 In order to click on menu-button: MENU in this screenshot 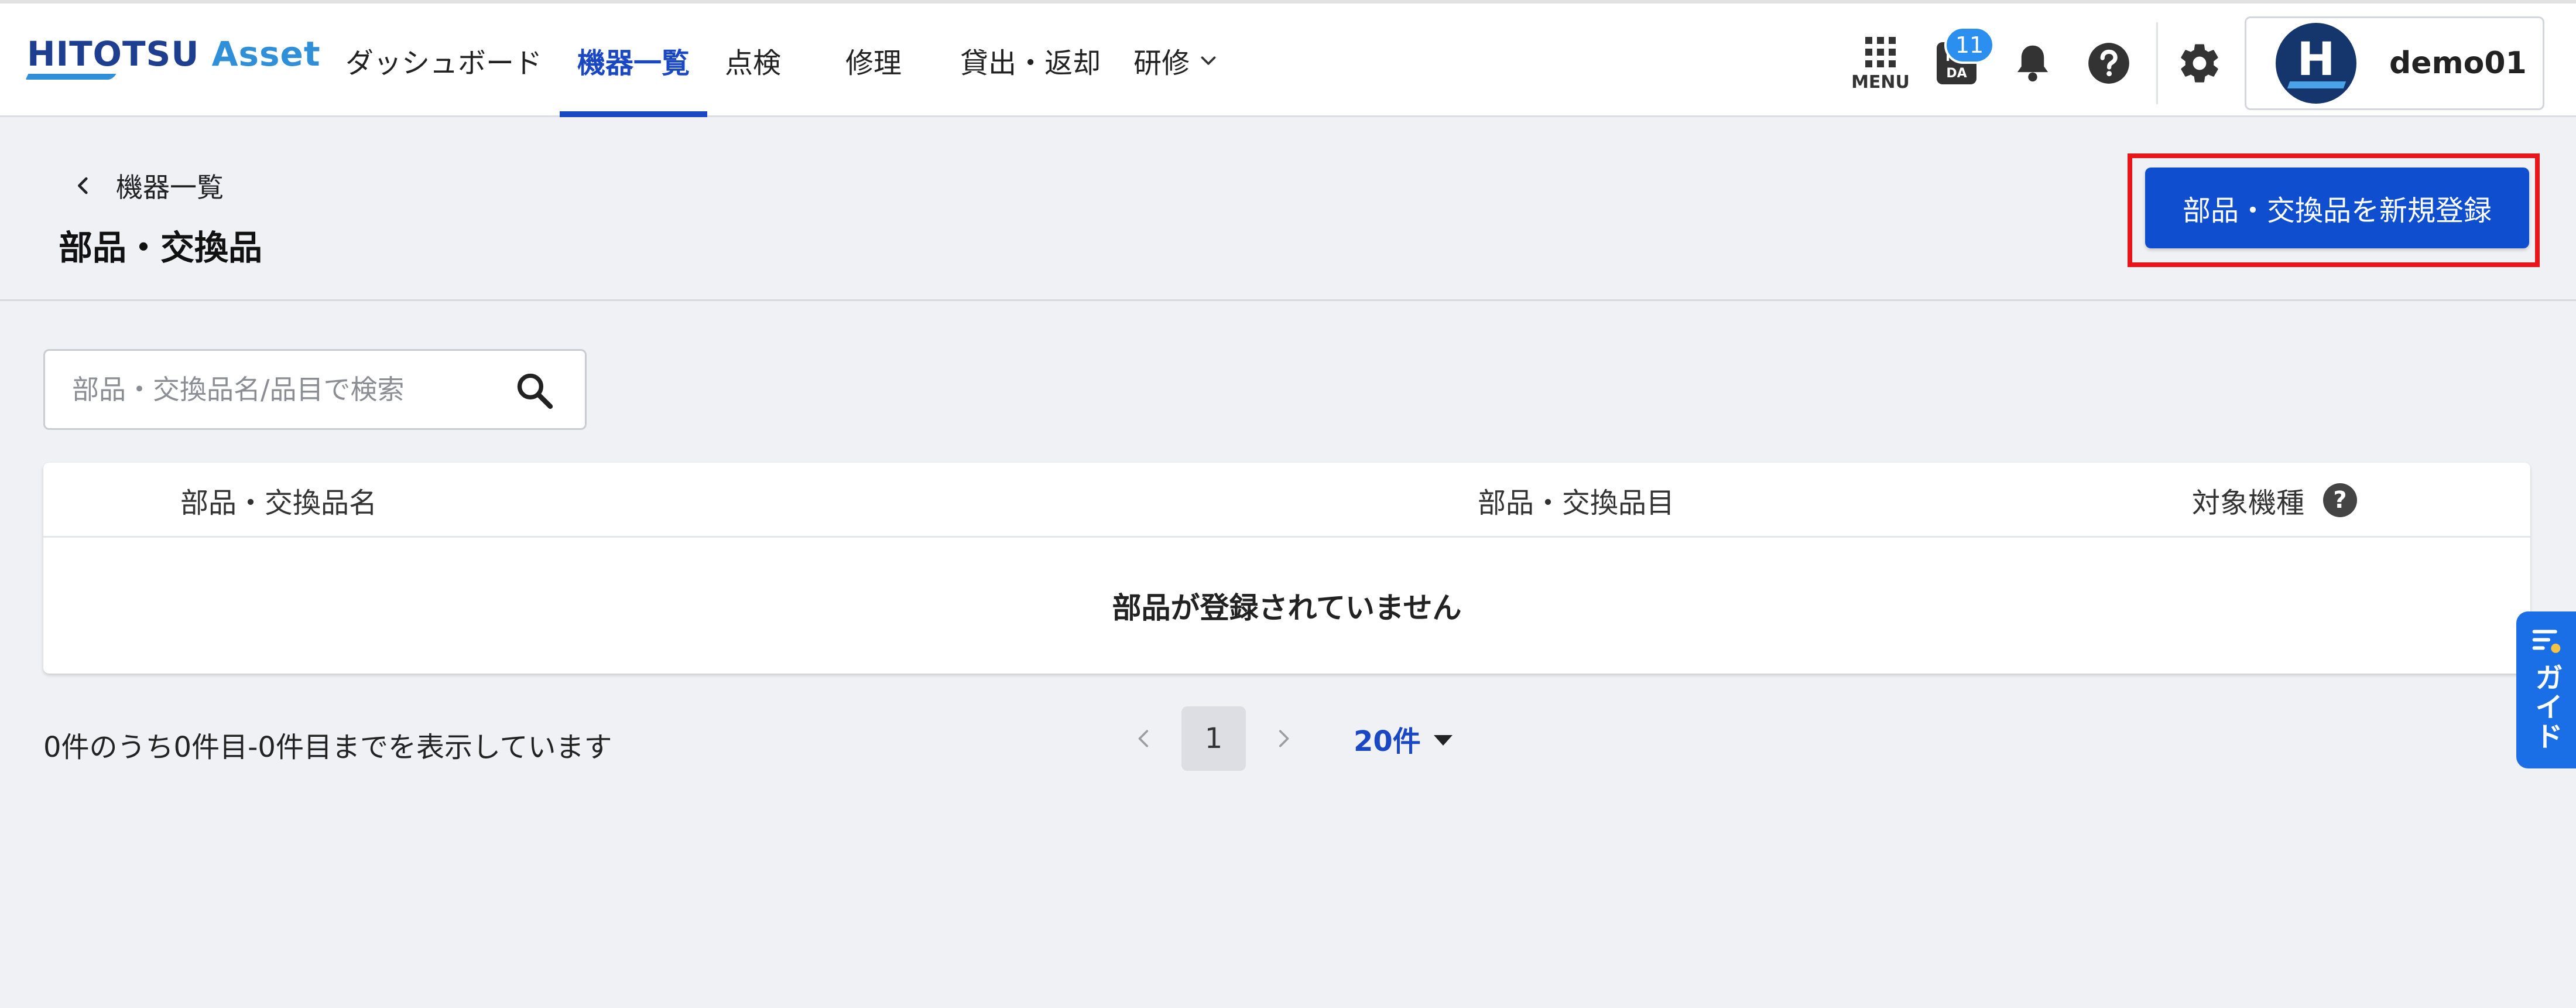, I will do `click(1880, 63)`.